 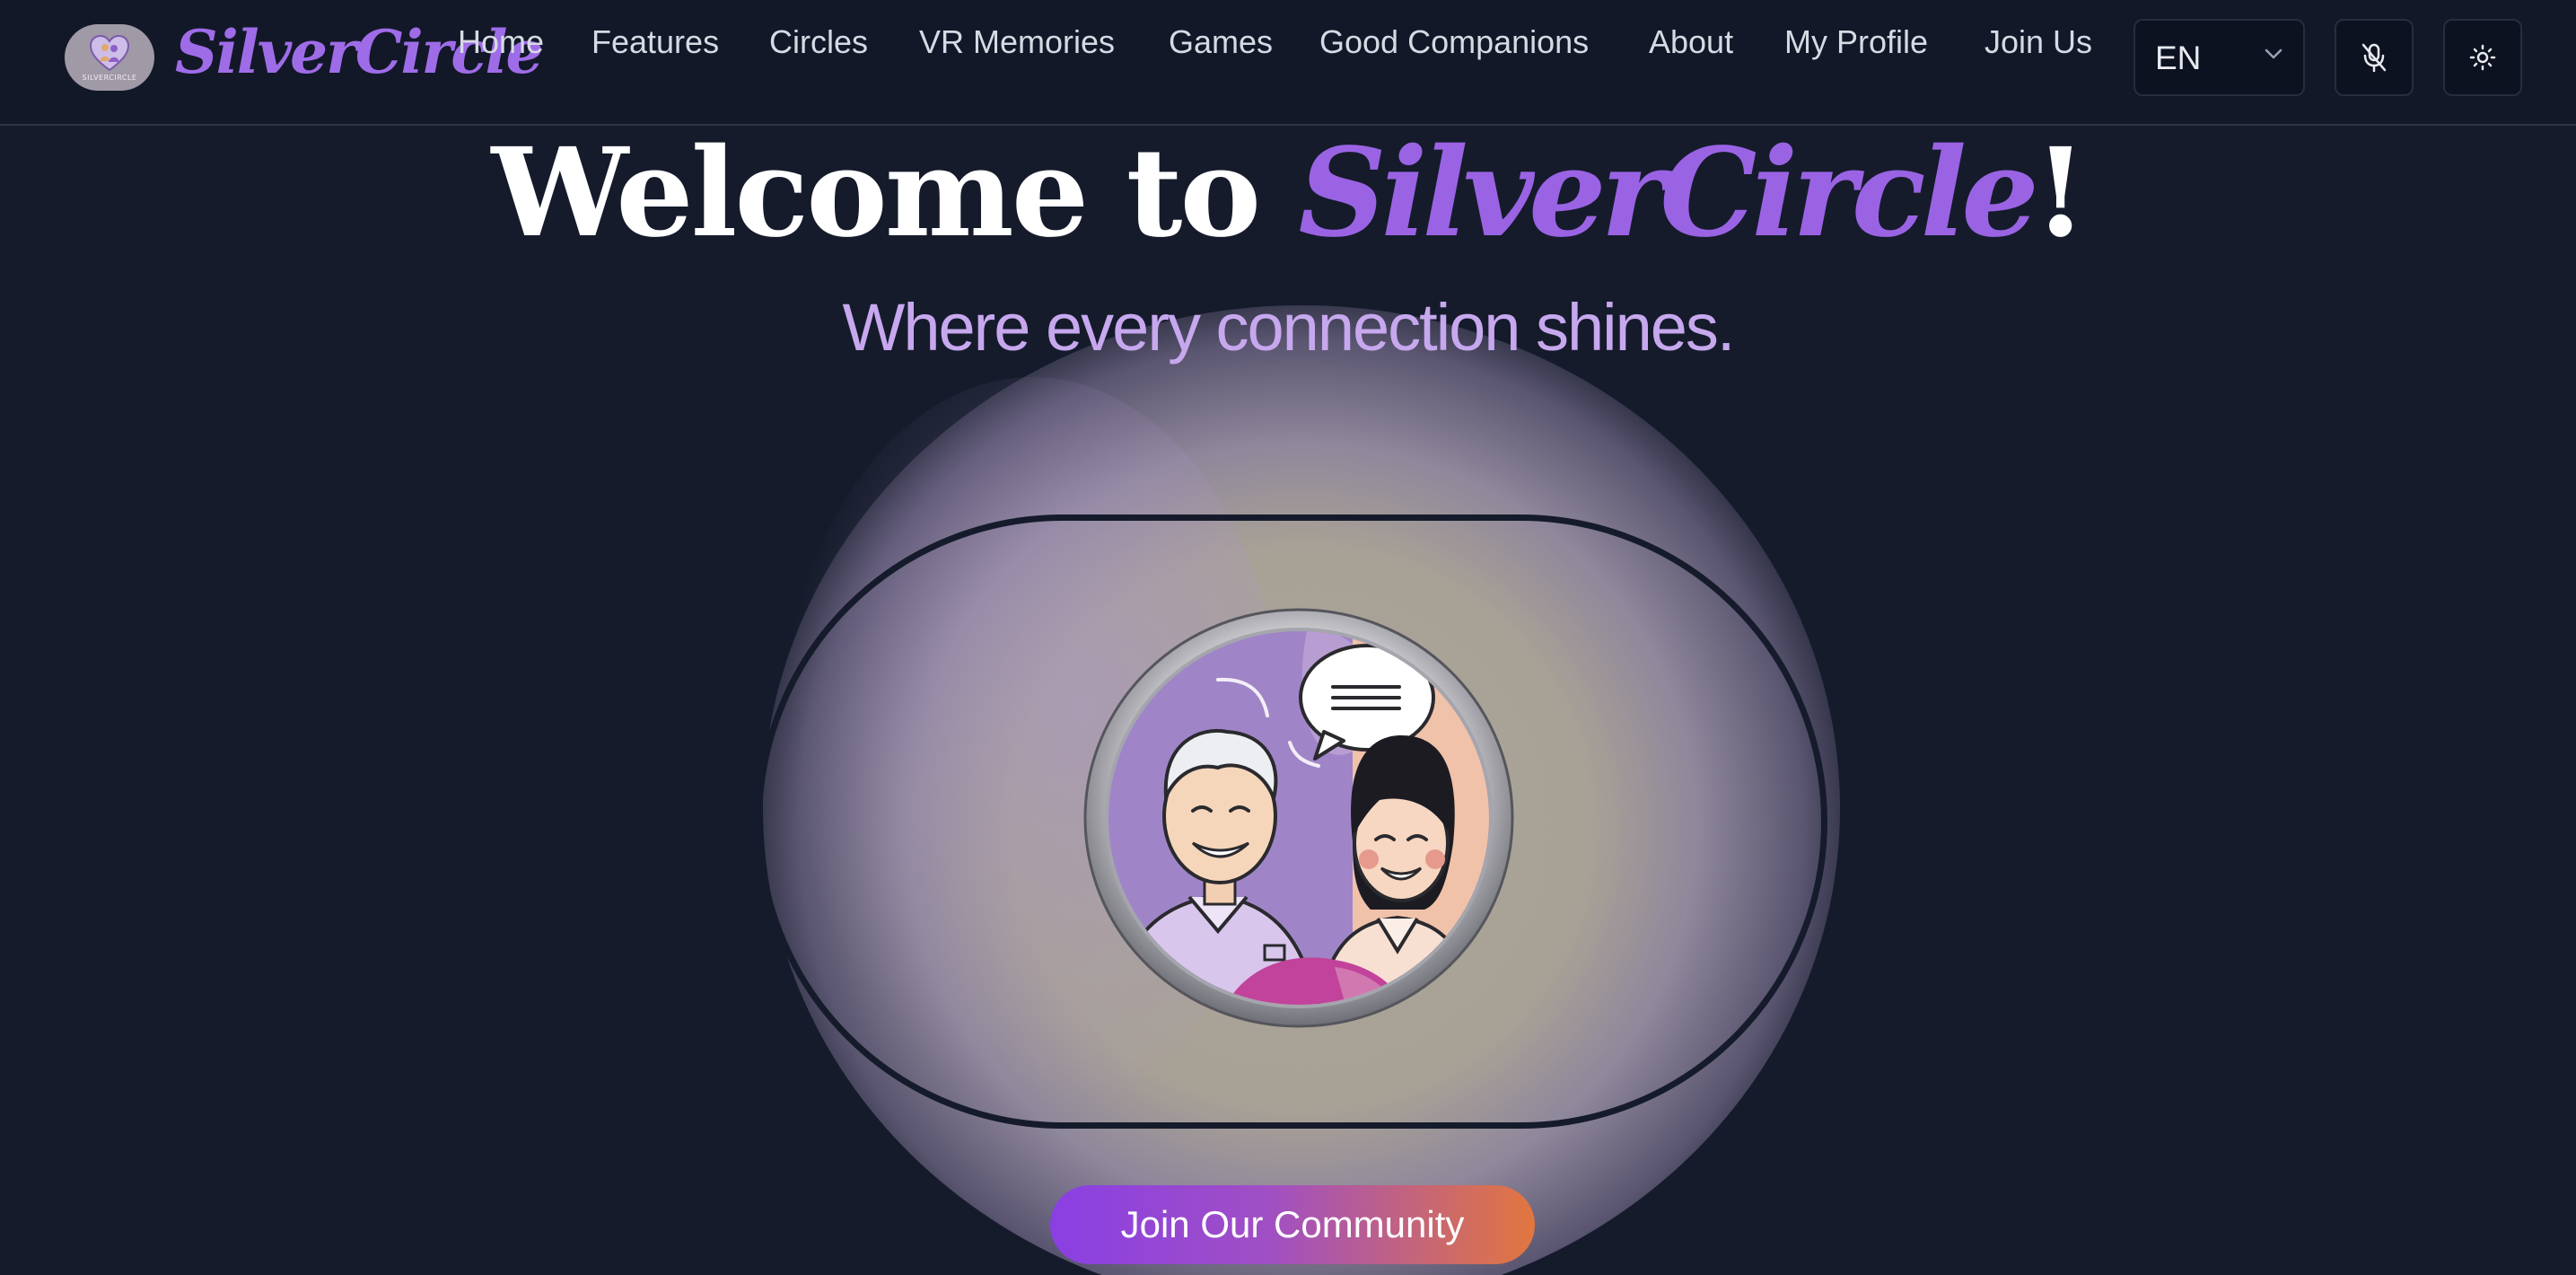 I want to click on nav-item-games: Games, so click(x=1221, y=42).